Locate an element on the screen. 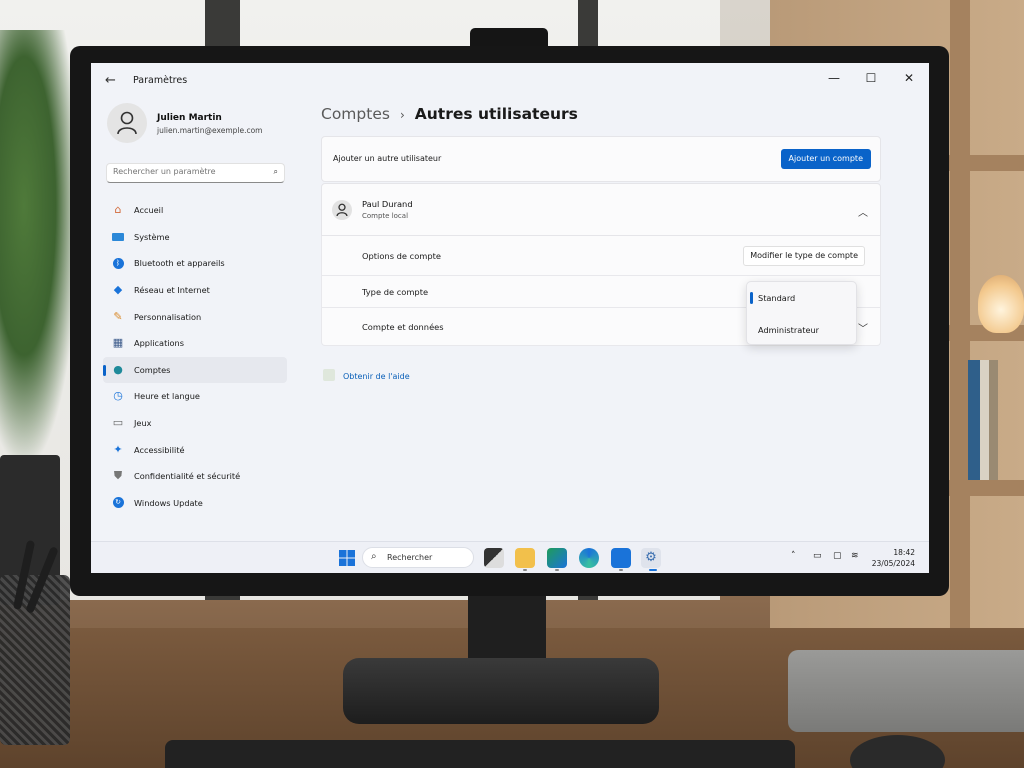  time: 18:42 is located at coordinates (904, 552).